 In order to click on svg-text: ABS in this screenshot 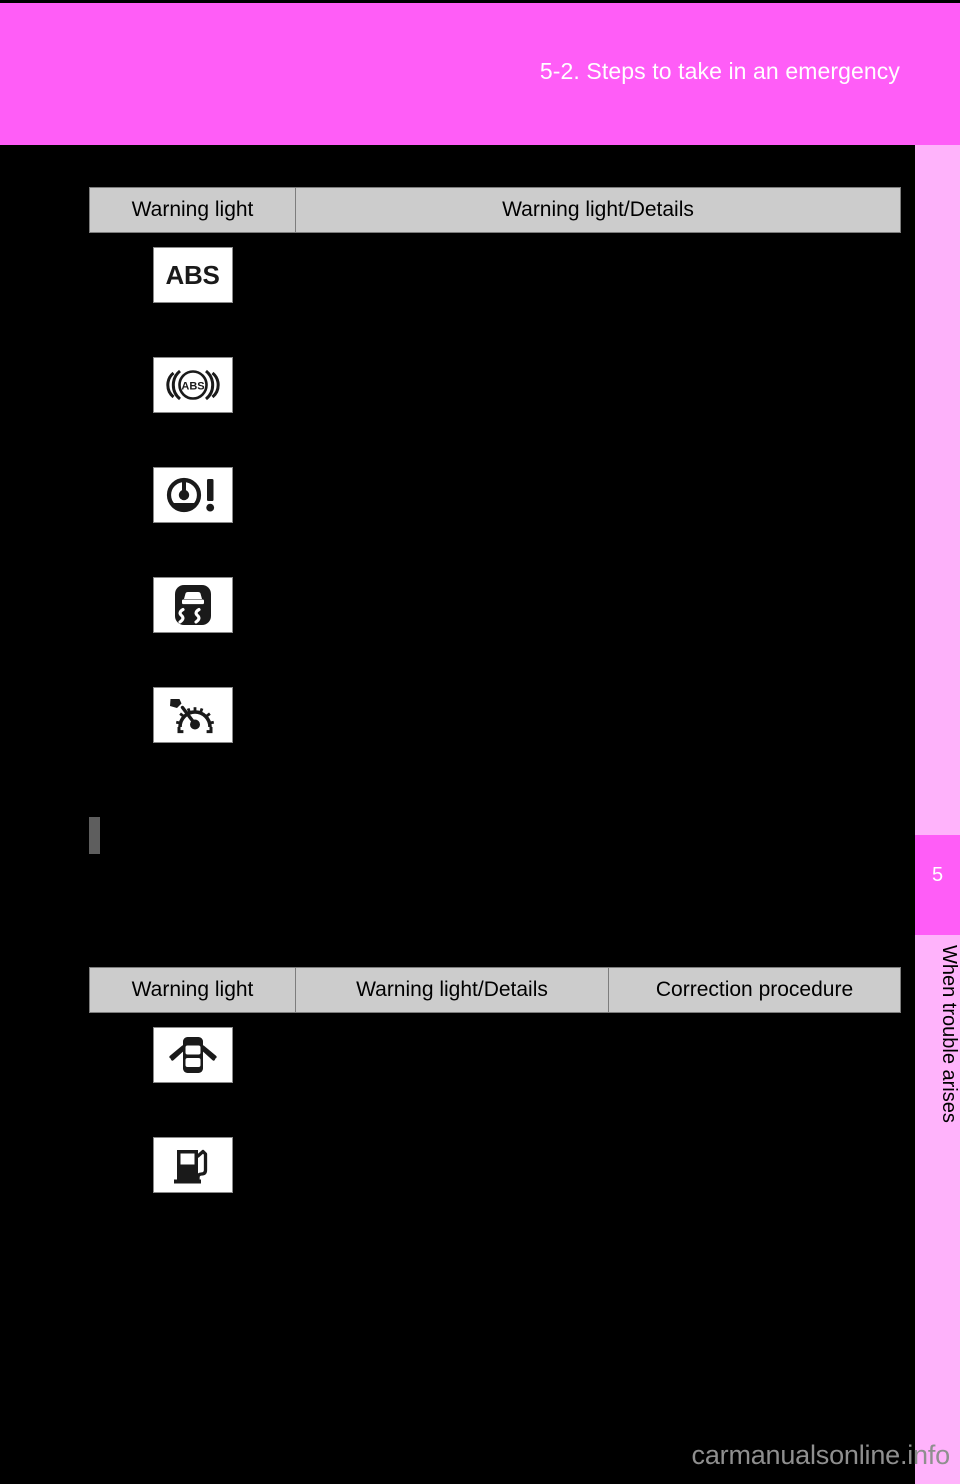, I will do `click(192, 387)`.